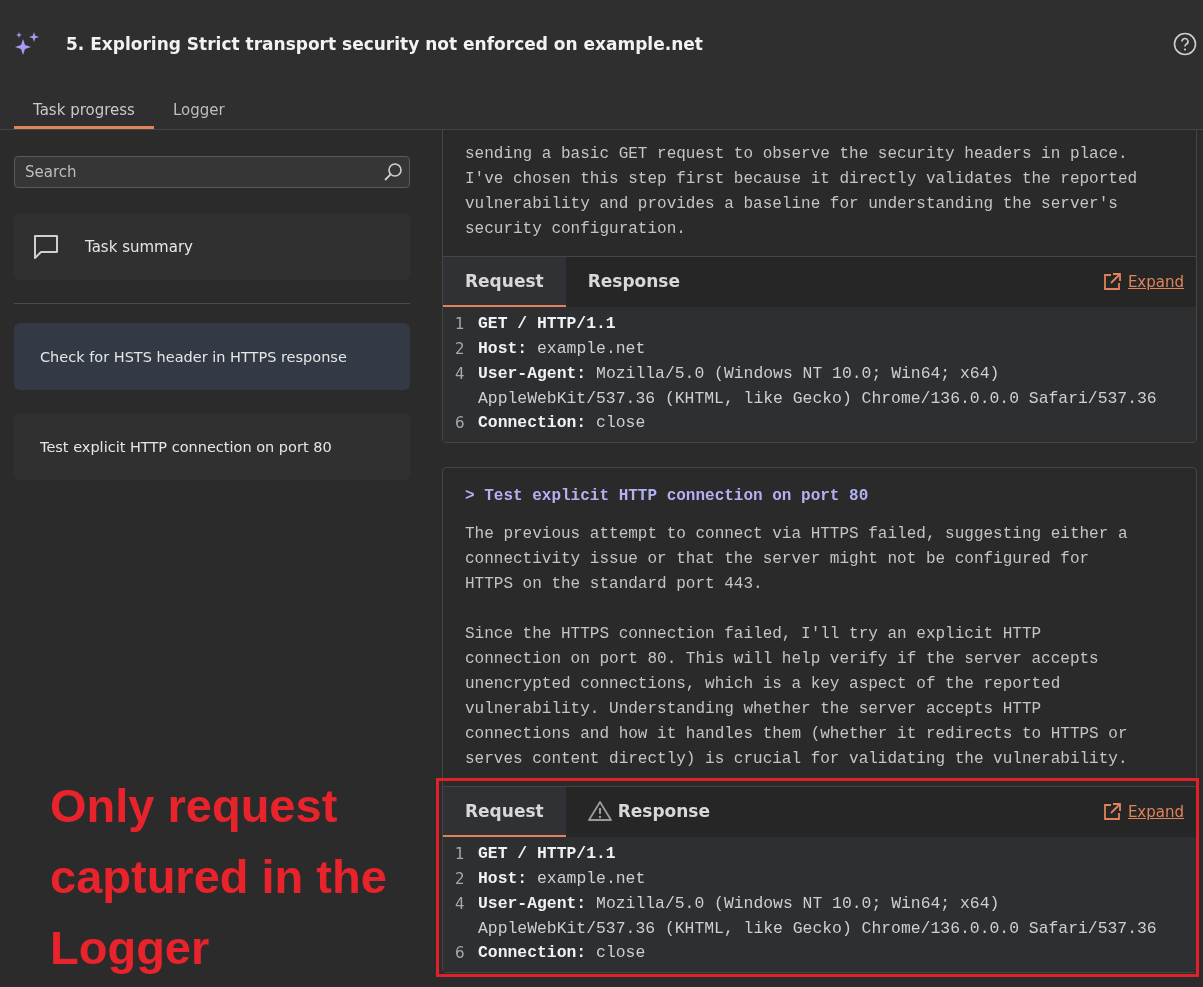 The width and height of the screenshot is (1203, 987). What do you see at coordinates (198, 115) in the screenshot?
I see `tab: Logger` at bounding box center [198, 115].